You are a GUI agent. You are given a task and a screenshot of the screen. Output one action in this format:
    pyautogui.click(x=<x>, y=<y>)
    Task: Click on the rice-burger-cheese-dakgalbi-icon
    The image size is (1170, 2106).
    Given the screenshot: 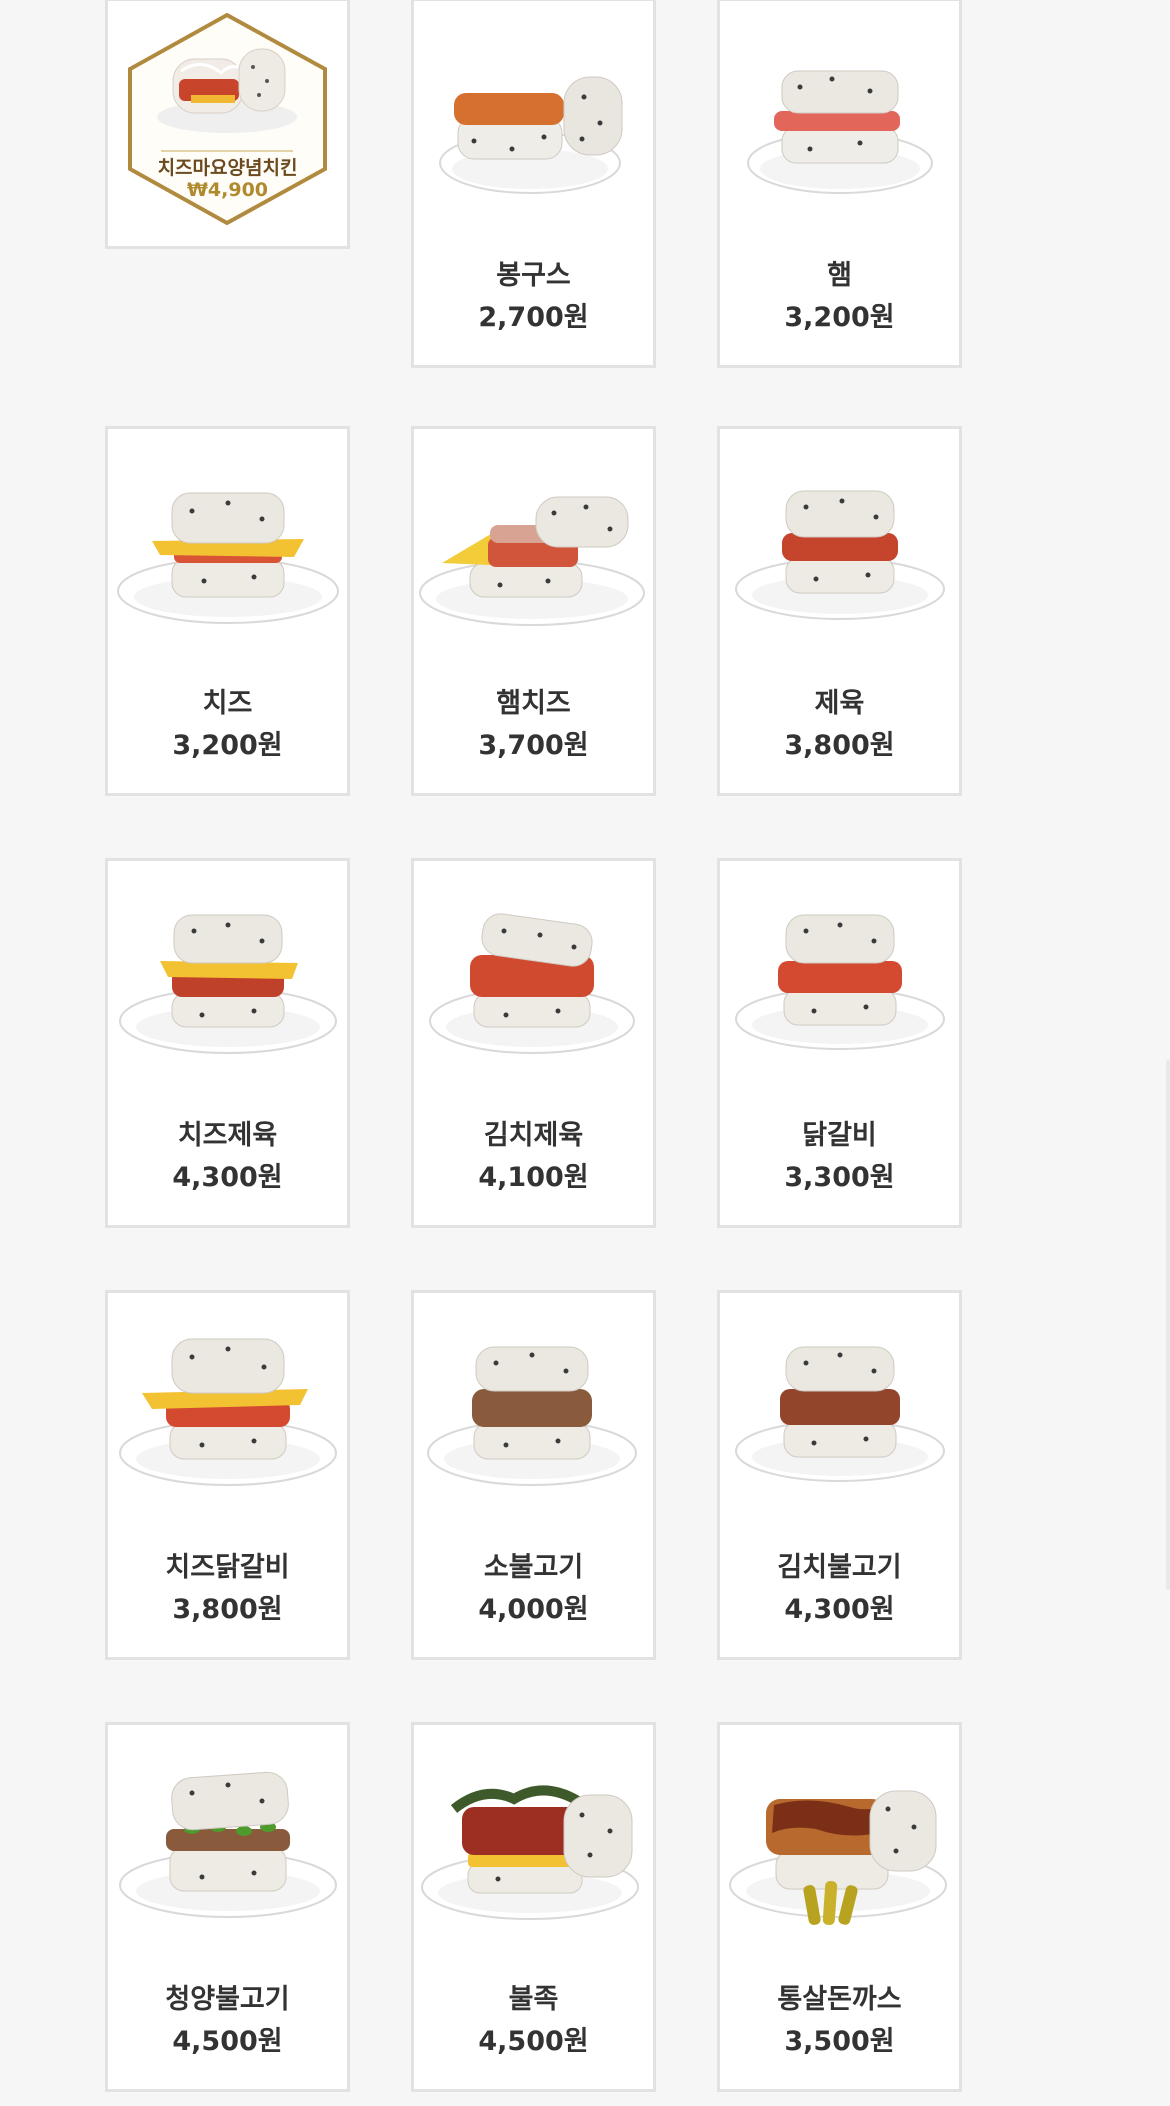 What is the action you would take?
    pyautogui.click(x=228, y=1412)
    